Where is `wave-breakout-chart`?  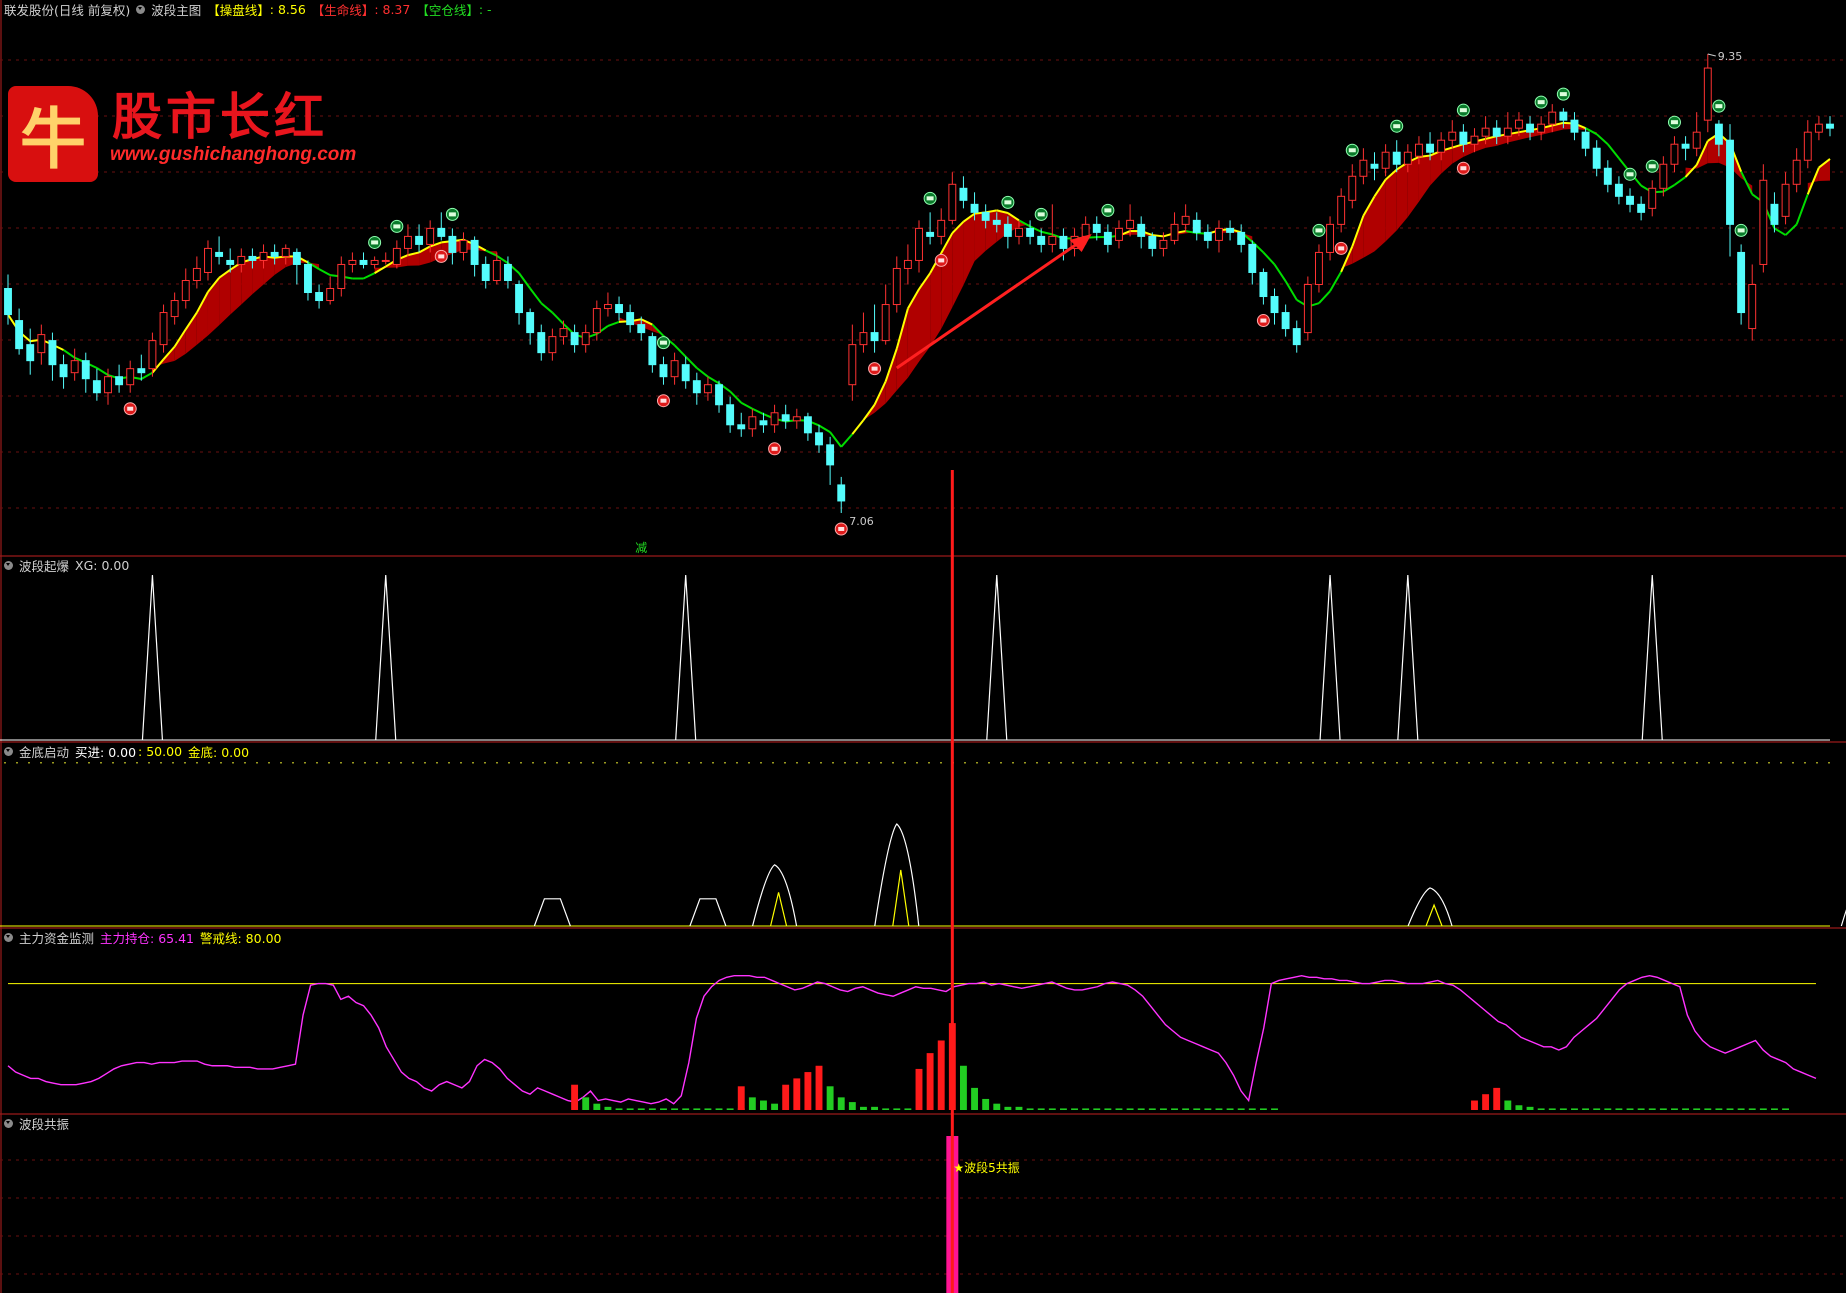
wave-breakout-chart is located at coordinates (923, 657).